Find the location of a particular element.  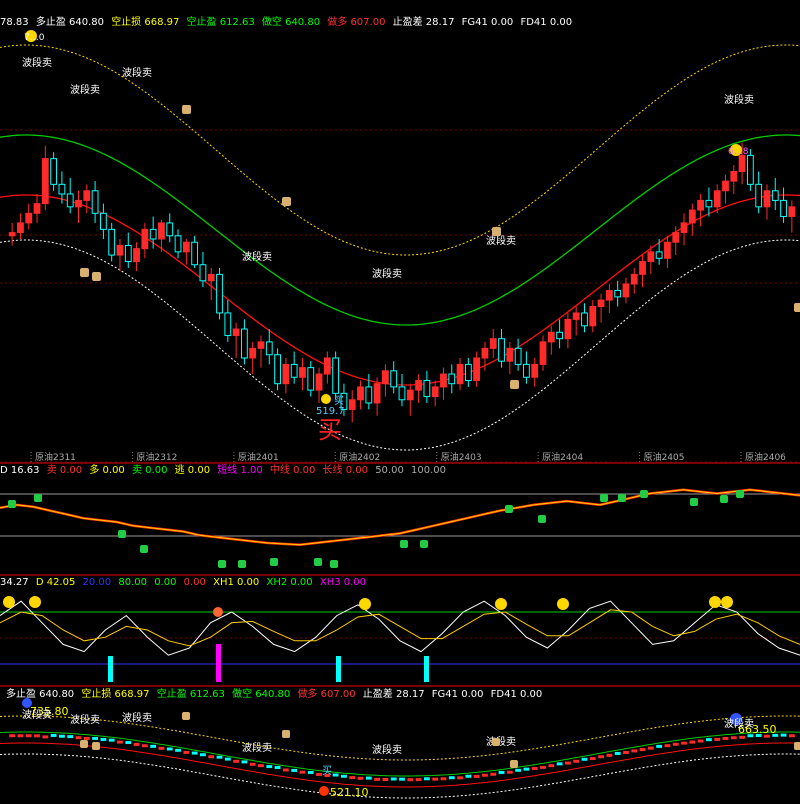

x-tick-label: 原油2403 is located at coordinates (461, 457).